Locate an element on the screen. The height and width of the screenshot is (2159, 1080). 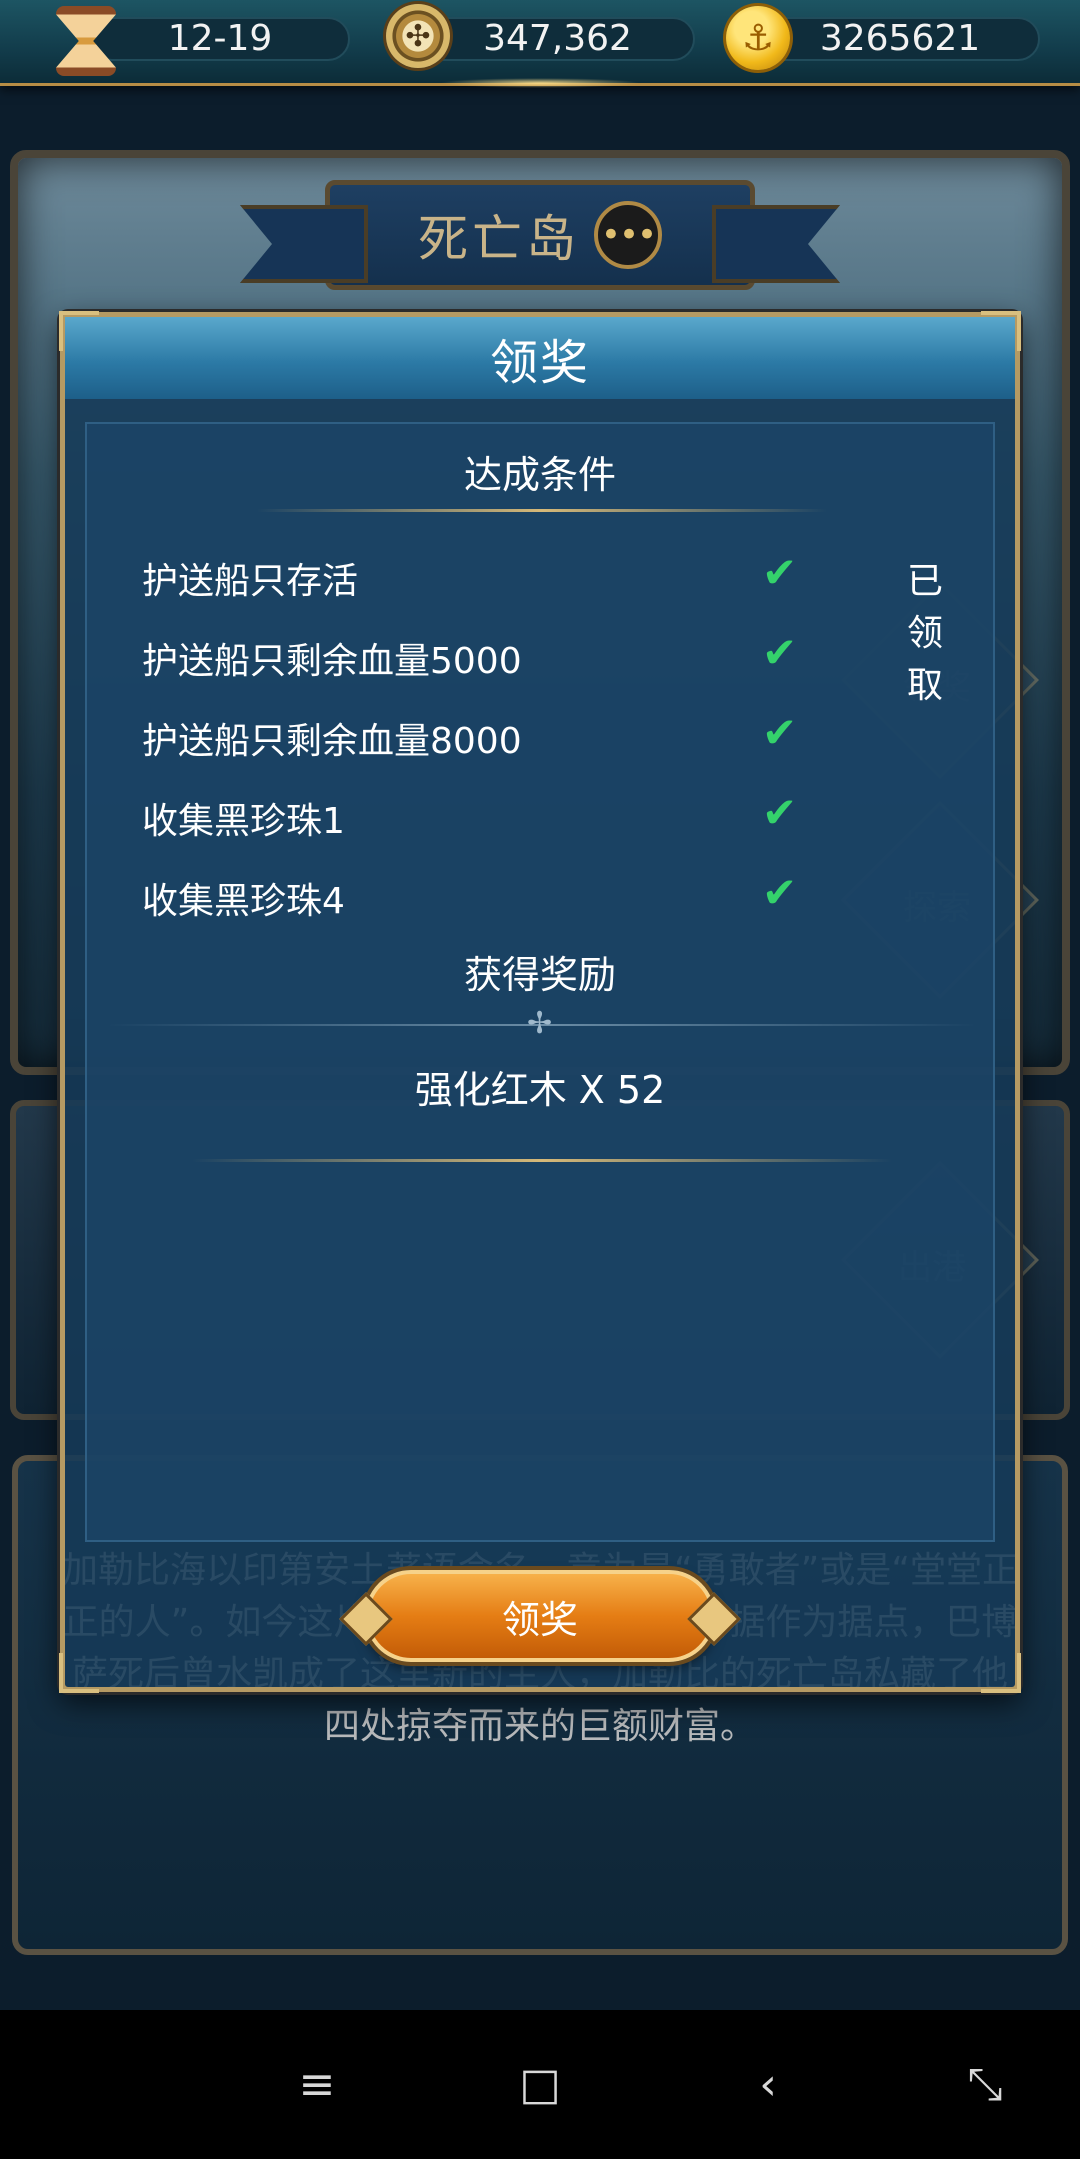
claim-reward-button: 领奖 is located at coordinates (540, 1616).